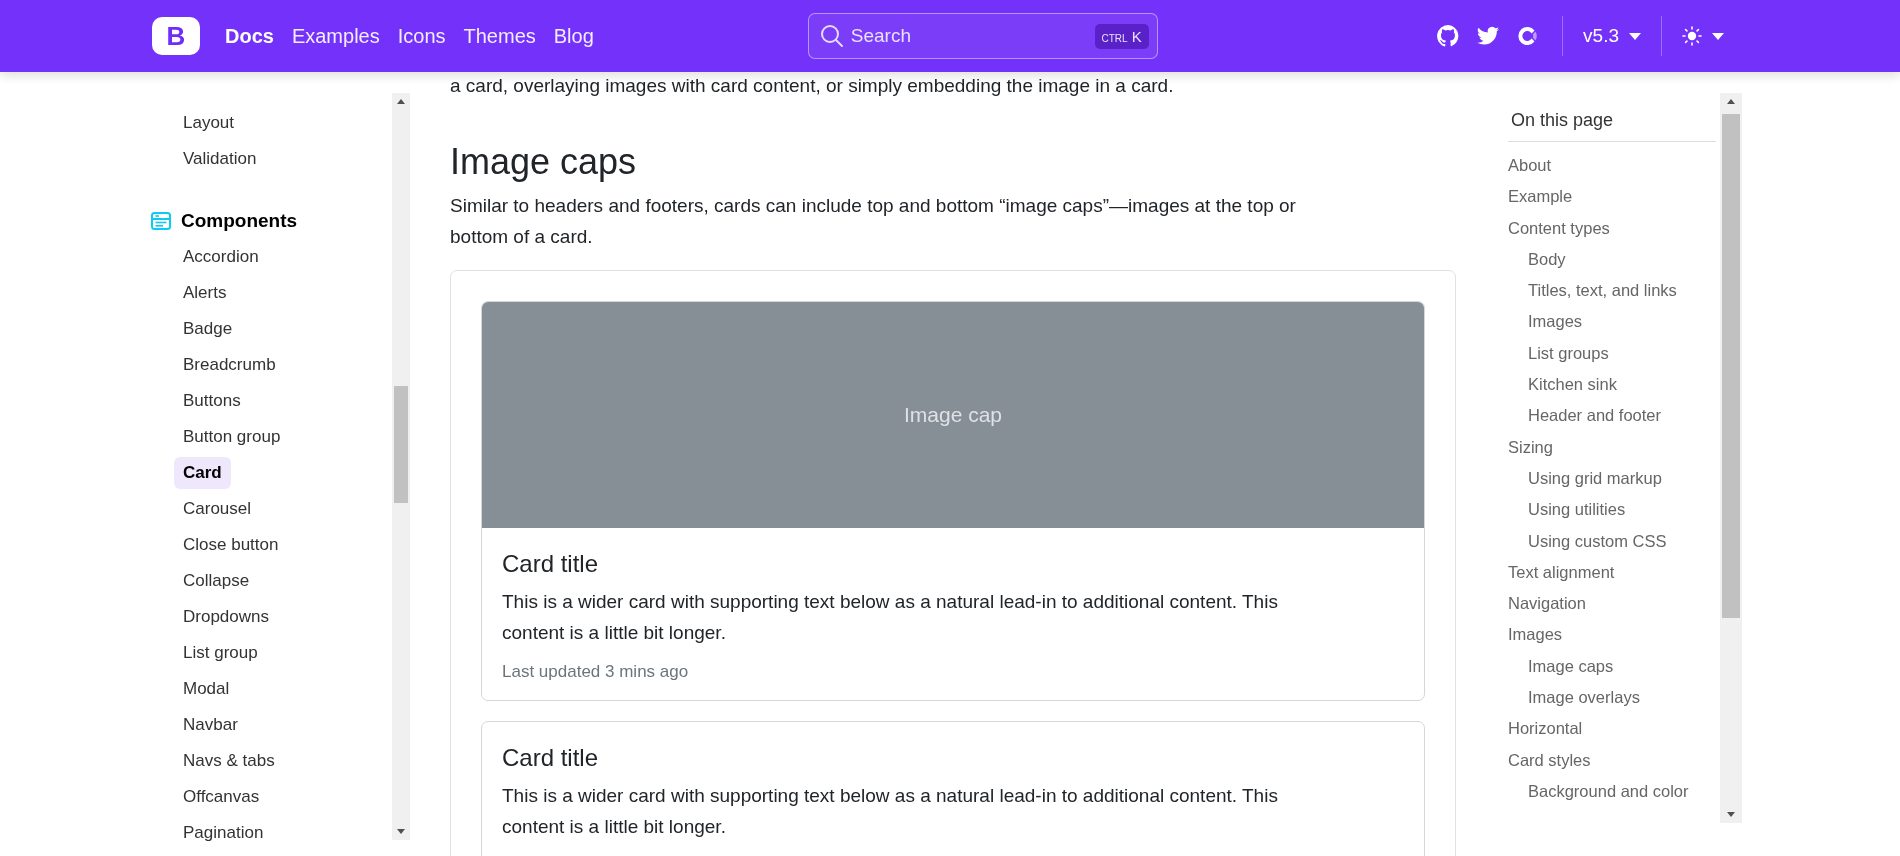 Image resolution: width=1900 pixels, height=856 pixels. I want to click on sidebar-link: Offcanvas, so click(221, 797).